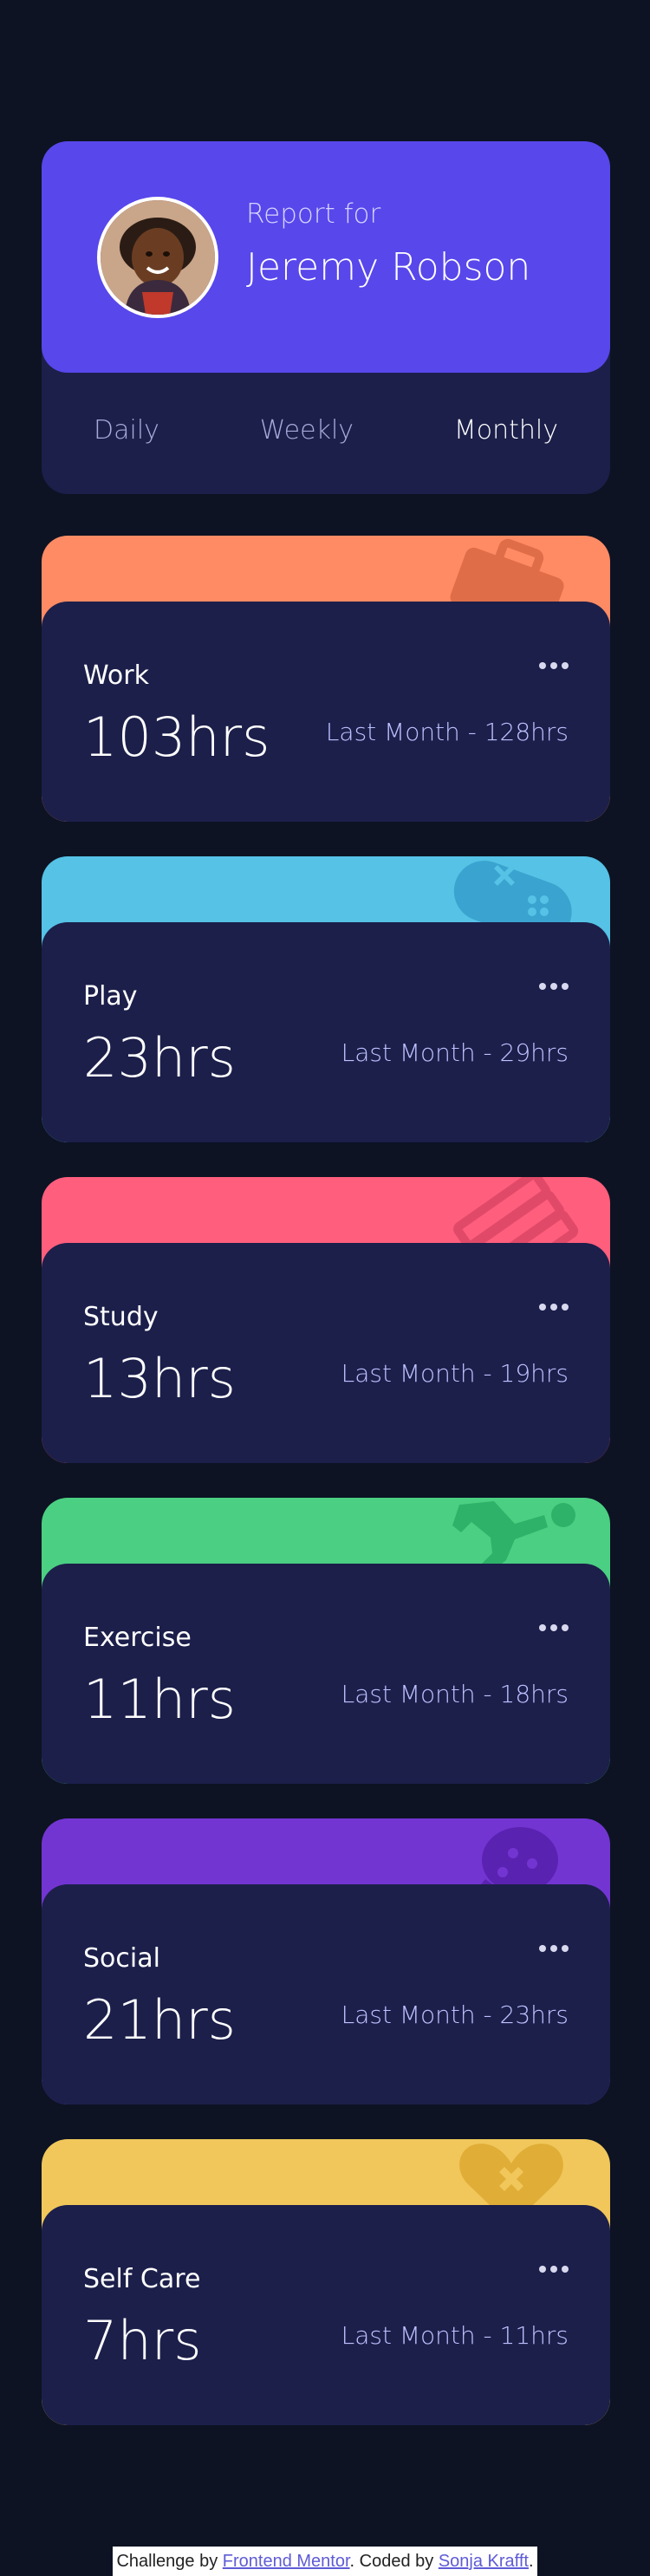  Describe the element at coordinates (394, 2561) in the screenshot. I see `attribution-middle: . Coded by` at that location.